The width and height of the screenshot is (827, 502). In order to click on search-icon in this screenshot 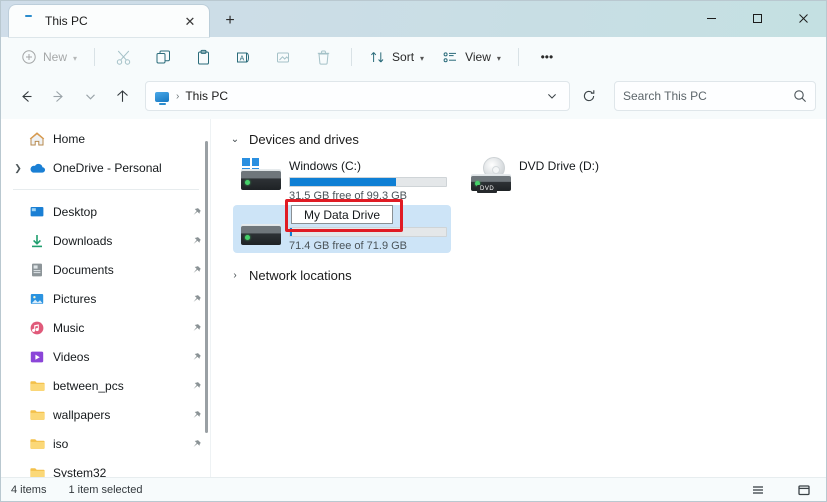, I will do `click(800, 96)`.